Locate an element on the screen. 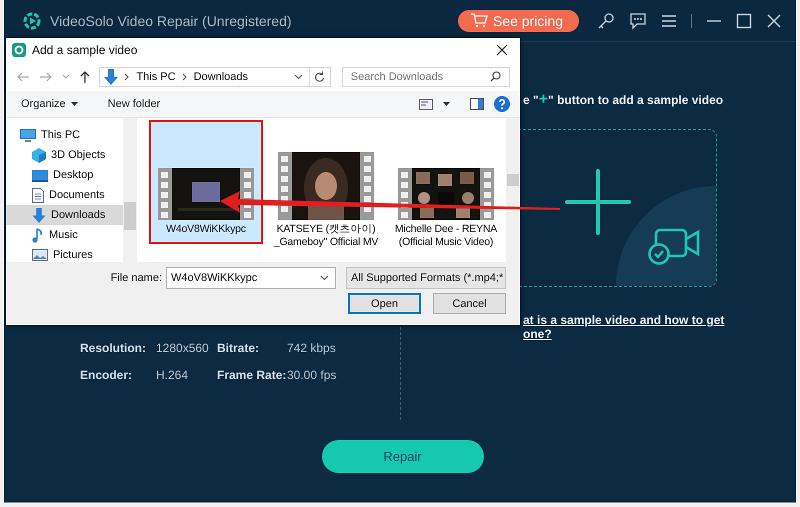  computer-icon is located at coordinates (28, 135).